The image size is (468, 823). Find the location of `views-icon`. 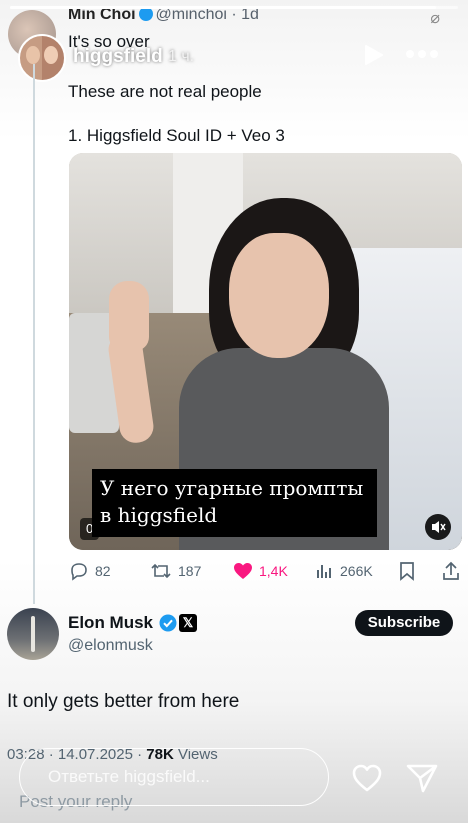

views-icon is located at coordinates (324, 571).